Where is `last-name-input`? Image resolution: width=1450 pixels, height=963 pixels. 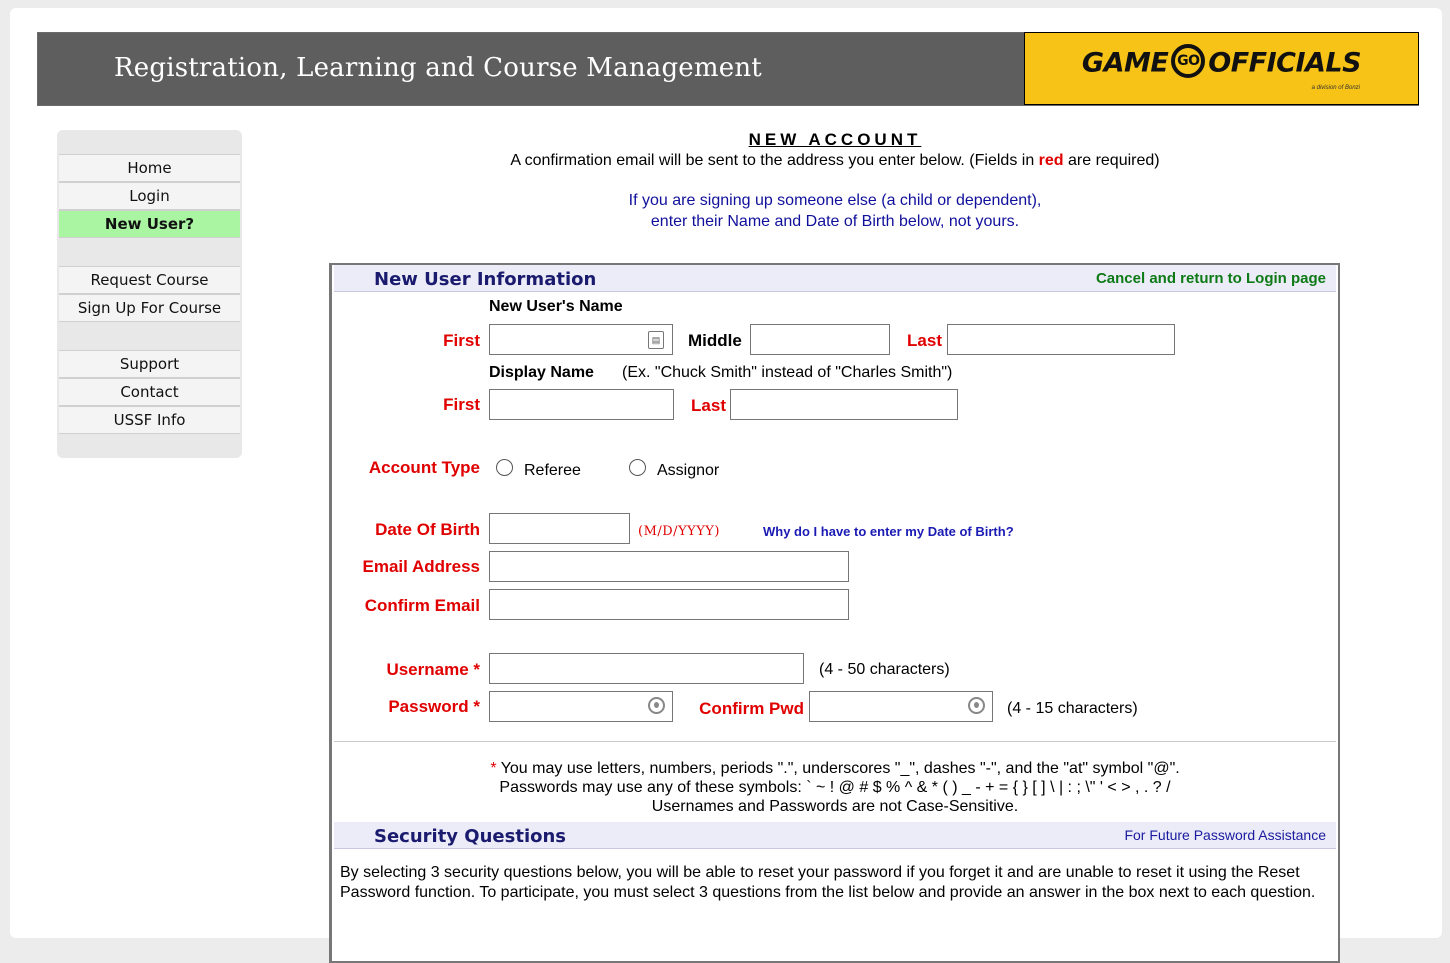 last-name-input is located at coordinates (1061, 339).